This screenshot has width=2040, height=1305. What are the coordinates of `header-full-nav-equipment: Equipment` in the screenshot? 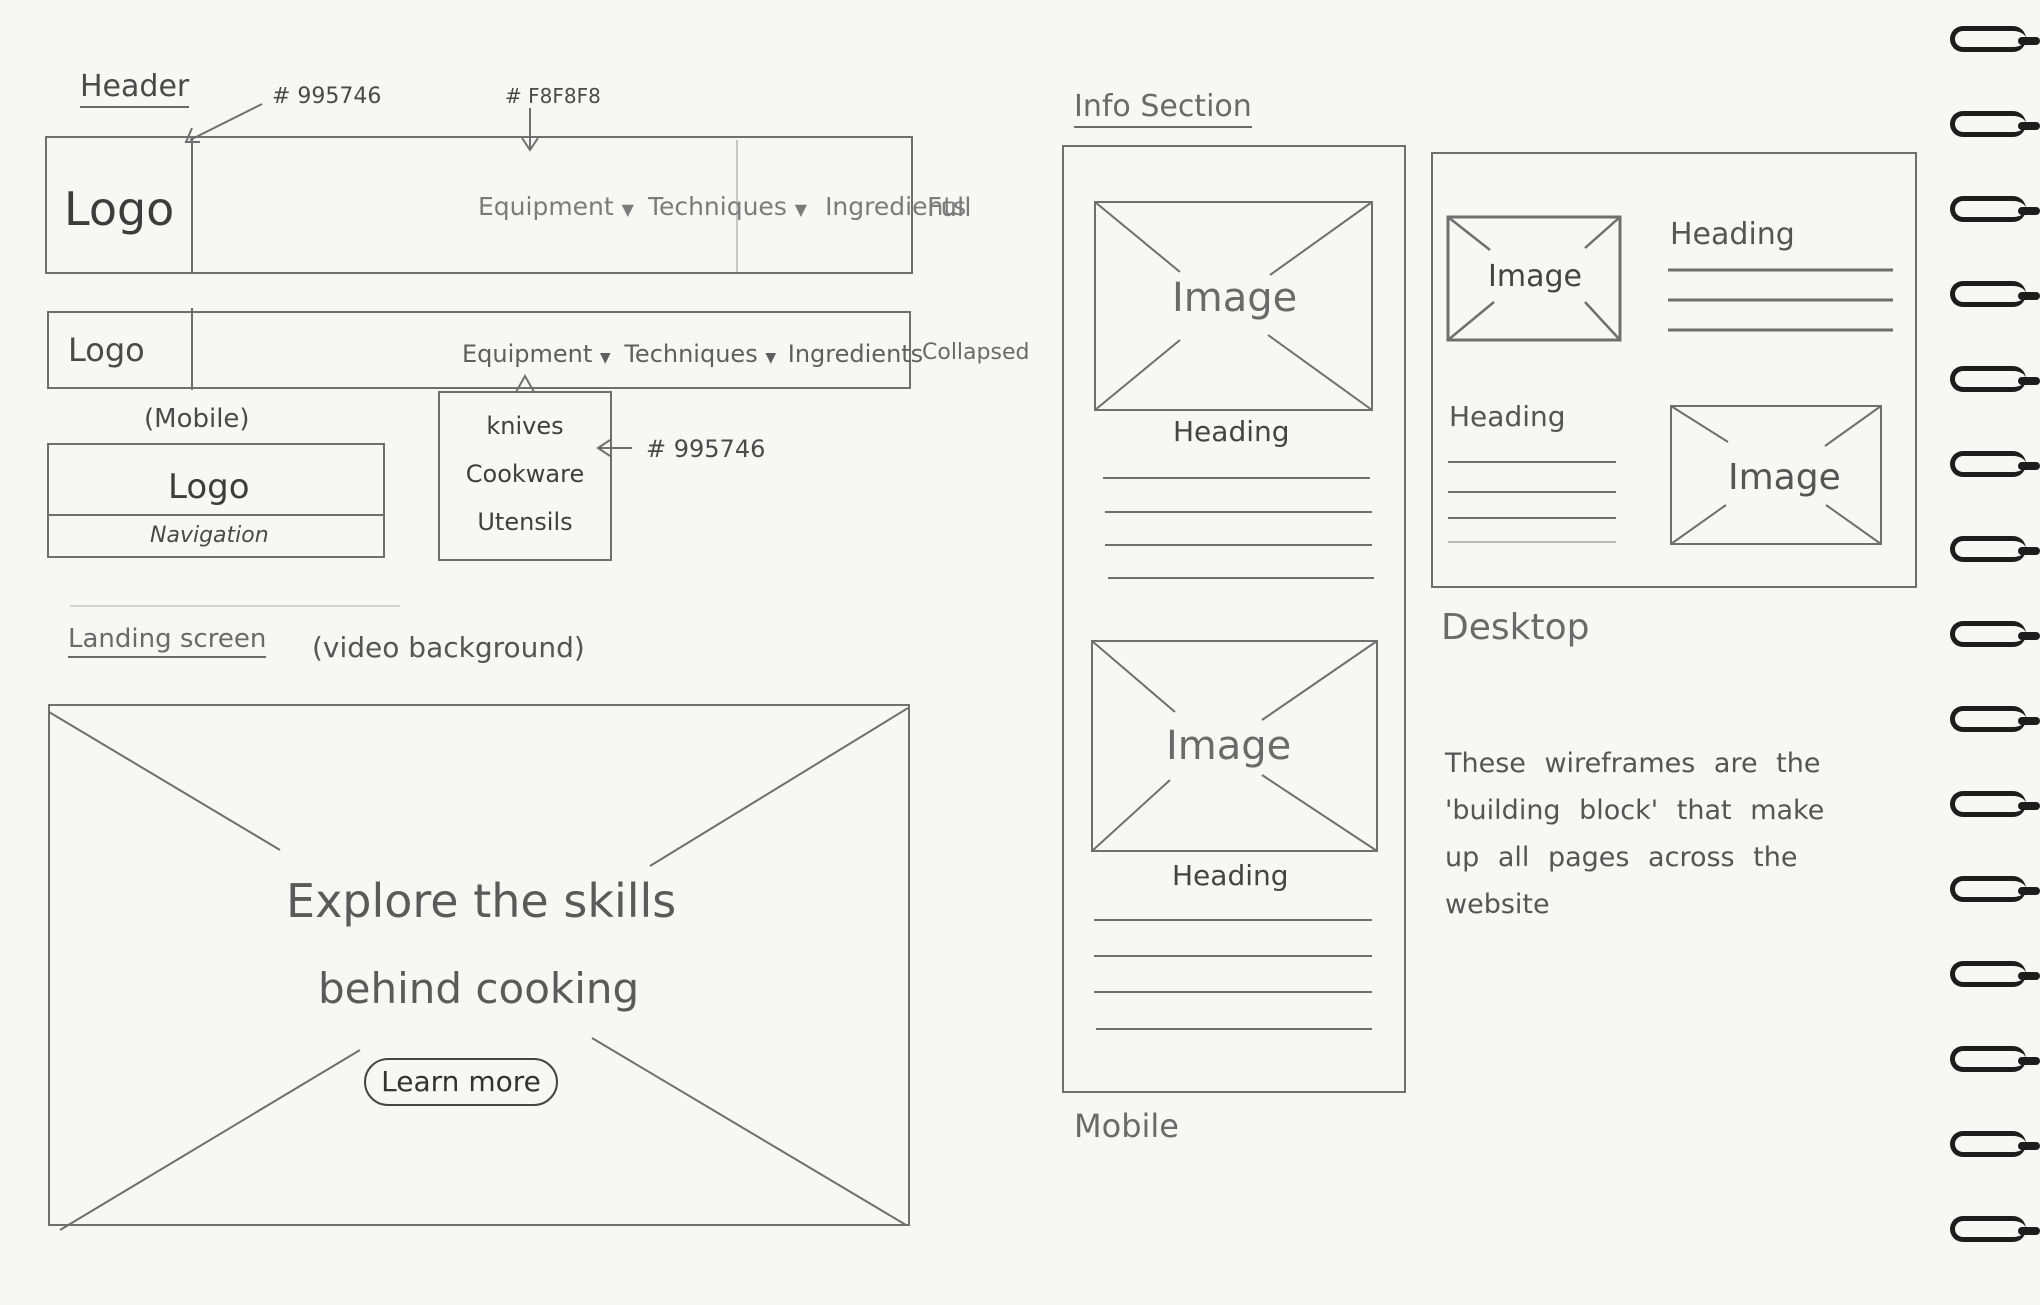 It's located at (546, 206).